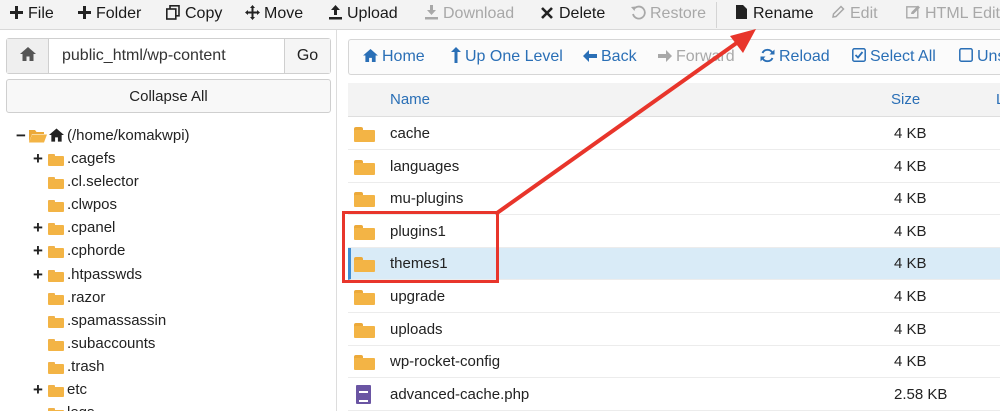 This screenshot has width=1000, height=411. Describe the element at coordinates (674, 166) in the screenshot. I see `table-row: languages 4 KB` at that location.